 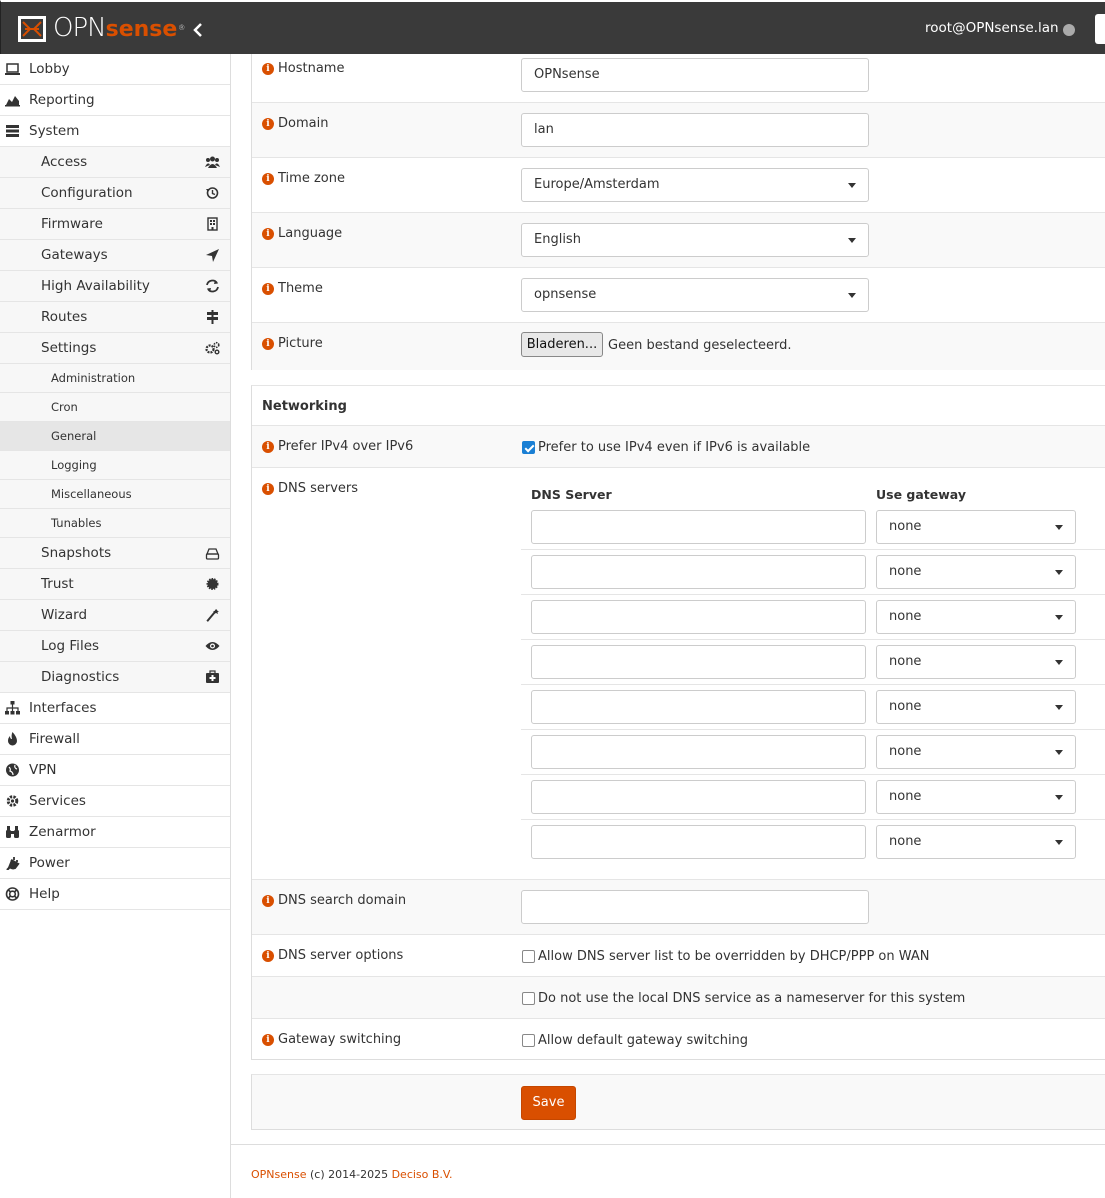 What do you see at coordinates (115, 523) in the screenshot?
I see `sidebar-item-tunables: Tunables` at bounding box center [115, 523].